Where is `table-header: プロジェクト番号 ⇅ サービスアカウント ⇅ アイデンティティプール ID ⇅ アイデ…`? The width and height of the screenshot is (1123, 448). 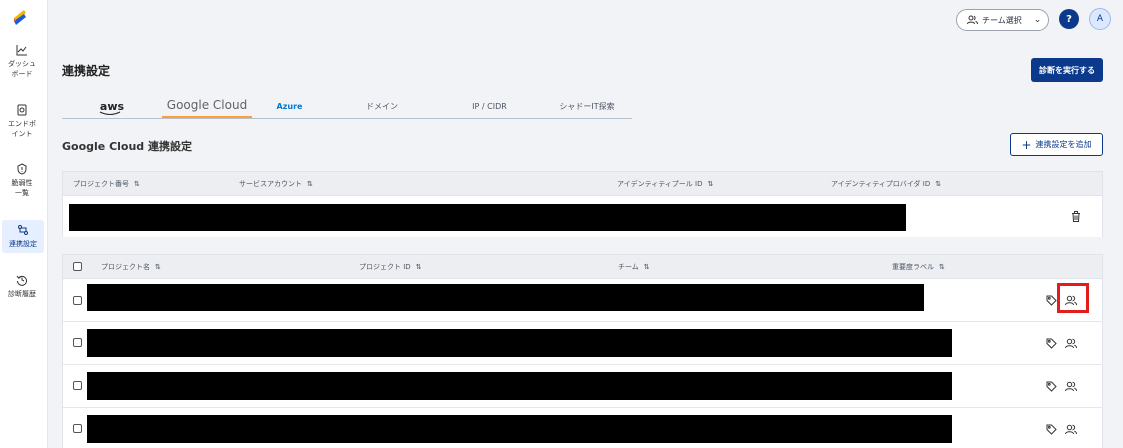 table-header: プロジェクト番号 ⇅ サービスアカウント ⇅ アイデンティティプール ID ⇅ アイデ… is located at coordinates (582, 184).